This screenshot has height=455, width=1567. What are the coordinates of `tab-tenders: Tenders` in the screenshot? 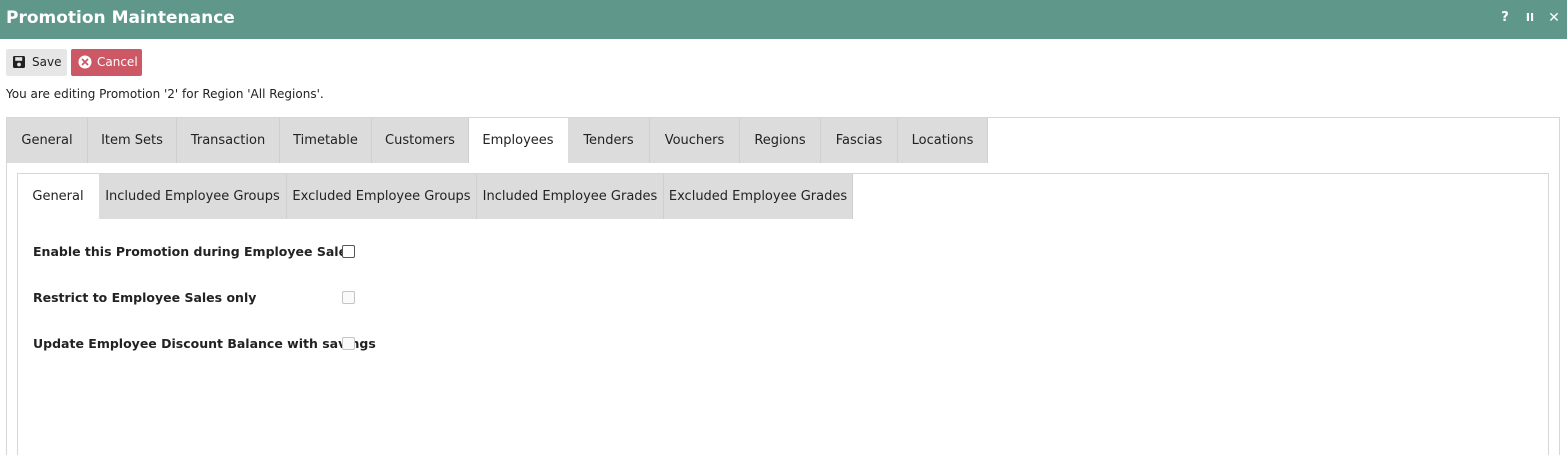 It's located at (609, 140).